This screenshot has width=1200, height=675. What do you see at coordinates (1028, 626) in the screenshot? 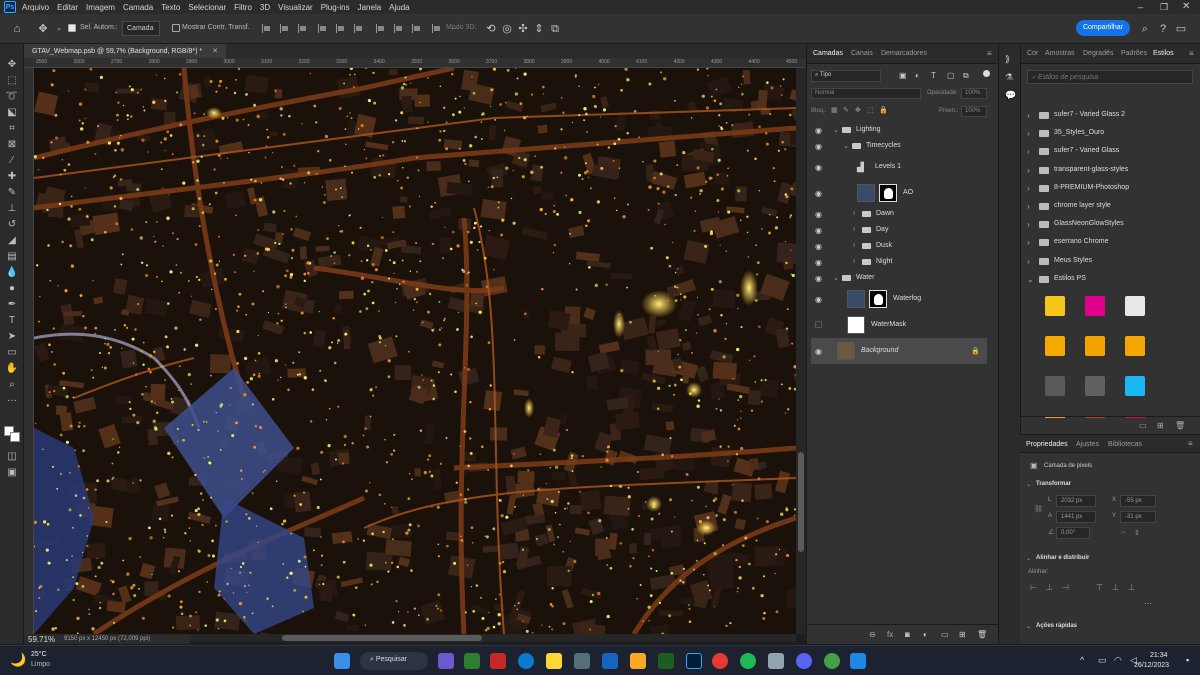
I see `collapse-chevron-icon: ⌄` at bounding box center [1028, 626].